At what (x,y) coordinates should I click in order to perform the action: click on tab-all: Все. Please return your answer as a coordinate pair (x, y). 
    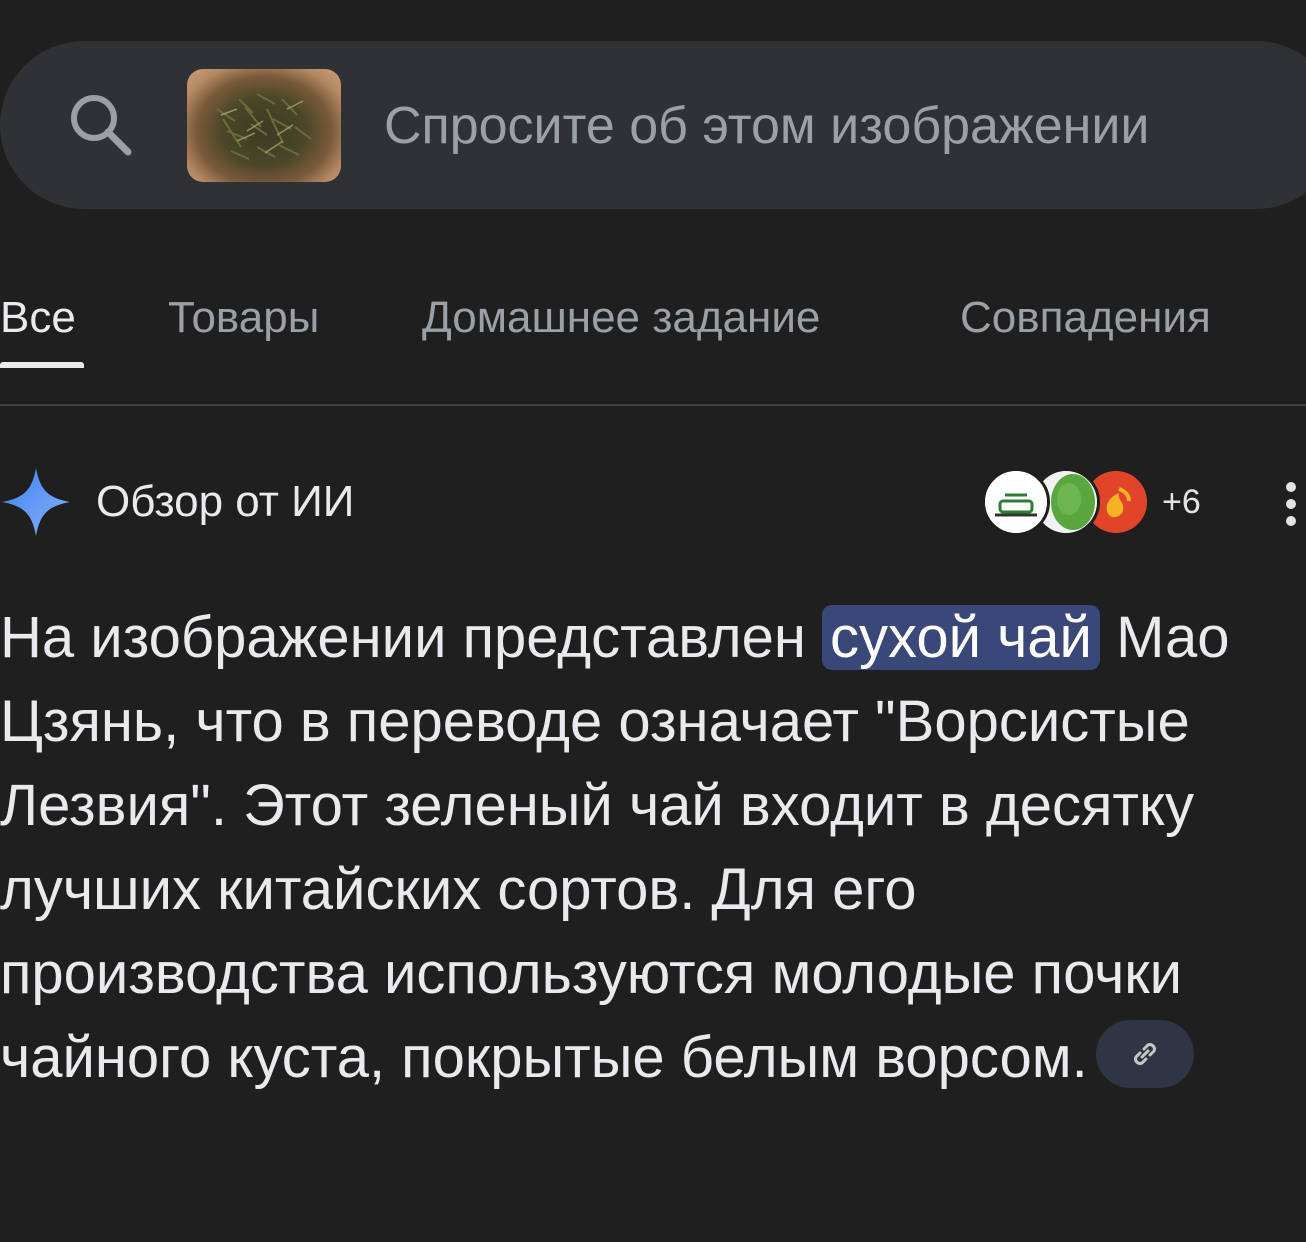
    Looking at the image, I should click on (38, 318).